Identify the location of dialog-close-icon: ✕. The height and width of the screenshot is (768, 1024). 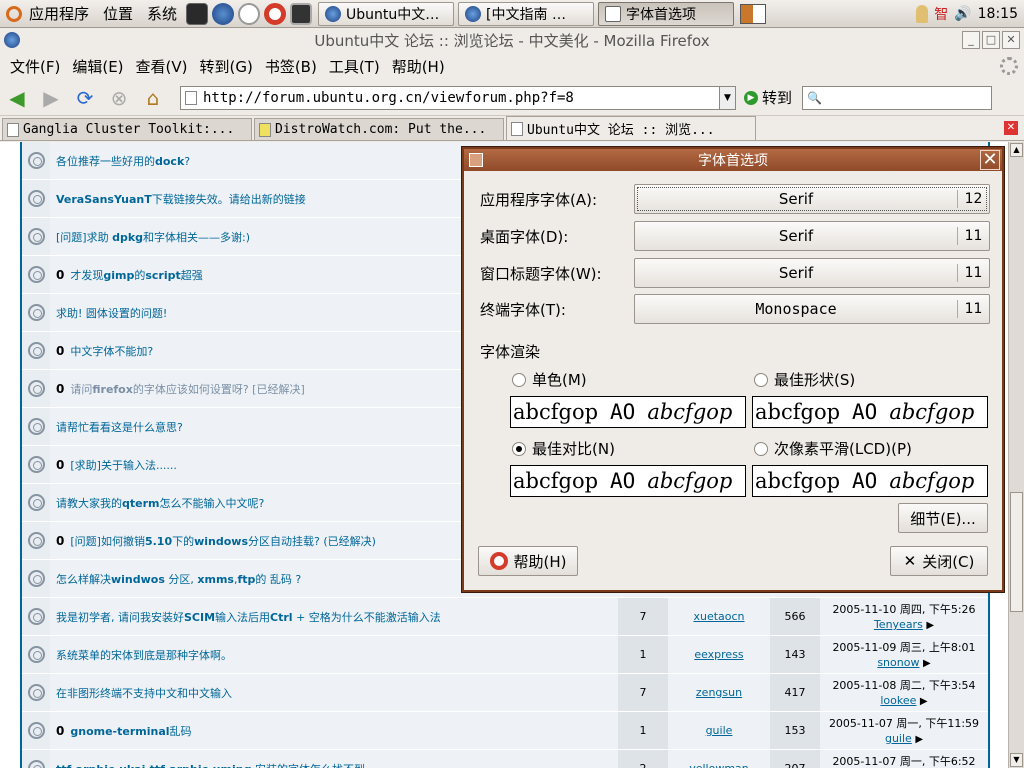
(990, 160).